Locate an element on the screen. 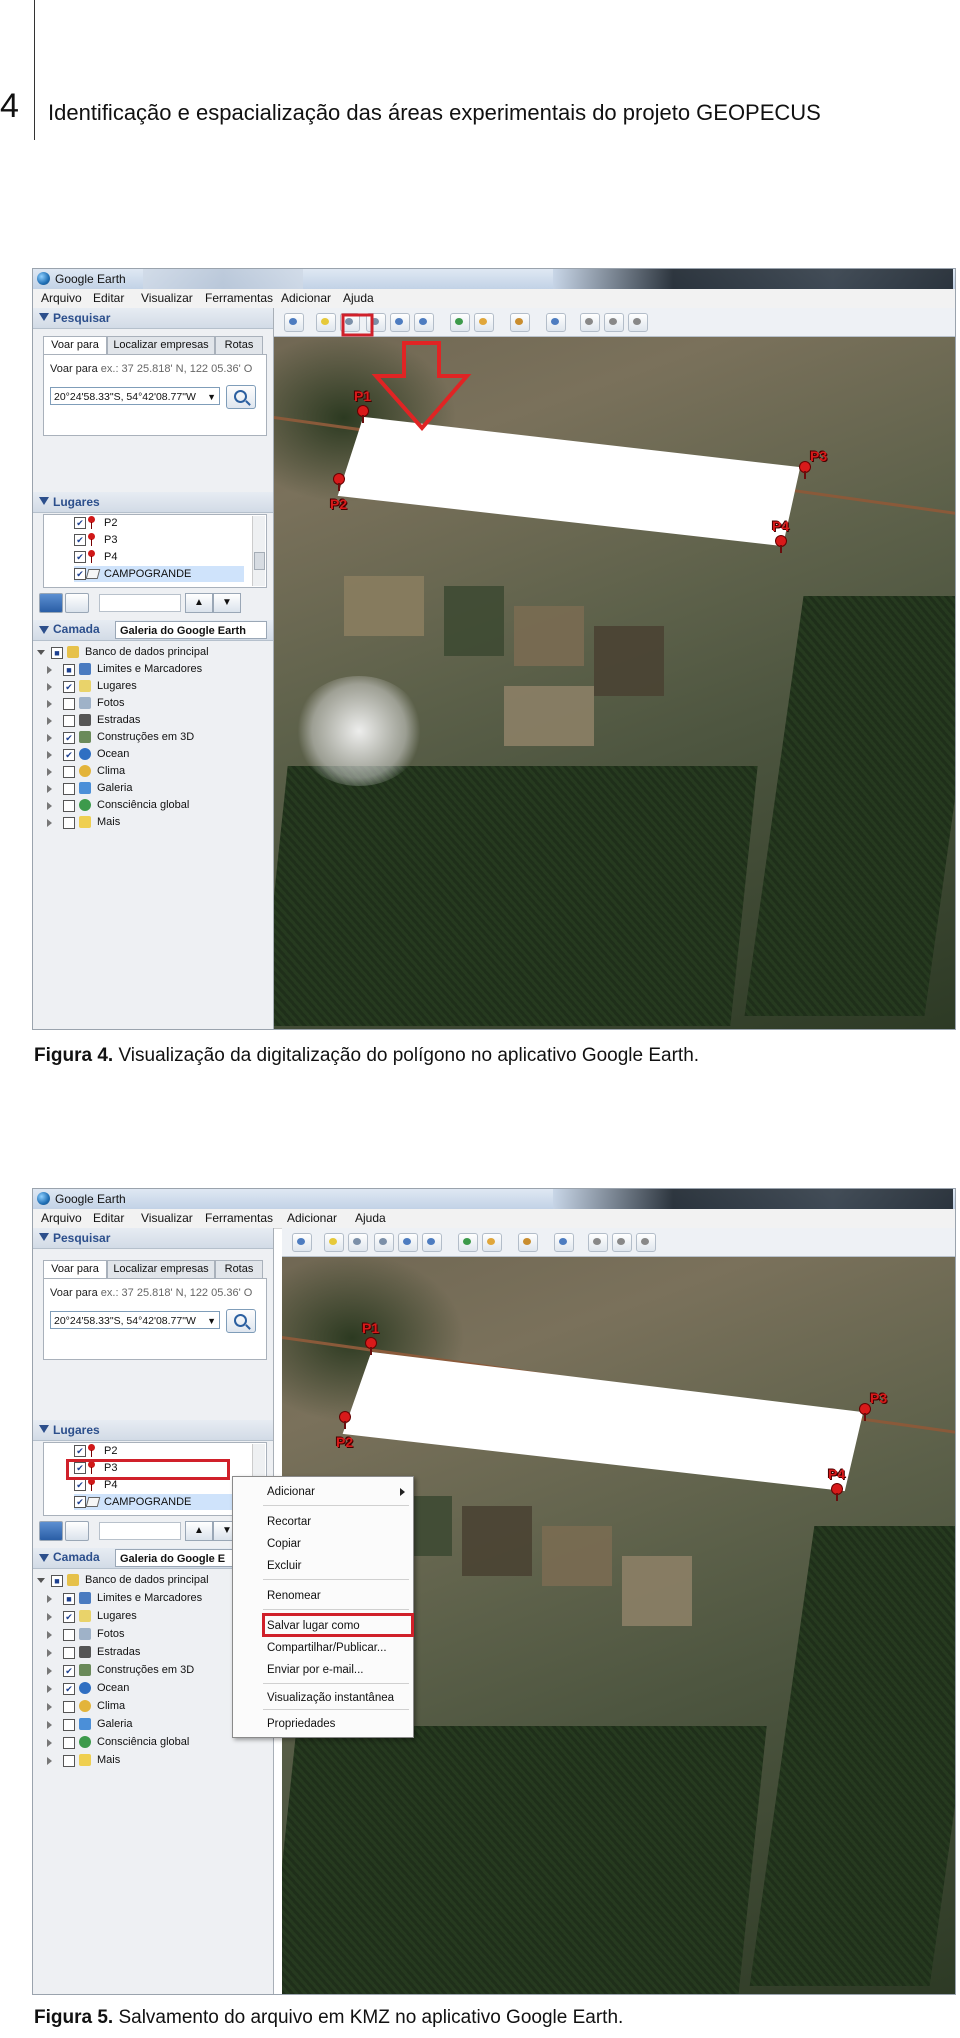  menu-item-renomear: Renomear is located at coordinates (323, 1596).